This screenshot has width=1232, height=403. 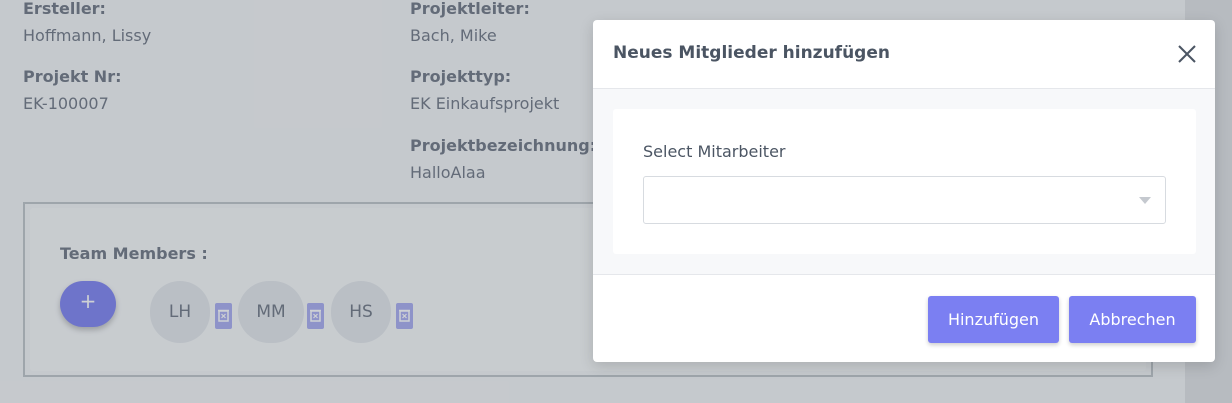 What do you see at coordinates (751, 53) in the screenshot?
I see `dialog-title: Neues Mitglieder hinzufügen` at bounding box center [751, 53].